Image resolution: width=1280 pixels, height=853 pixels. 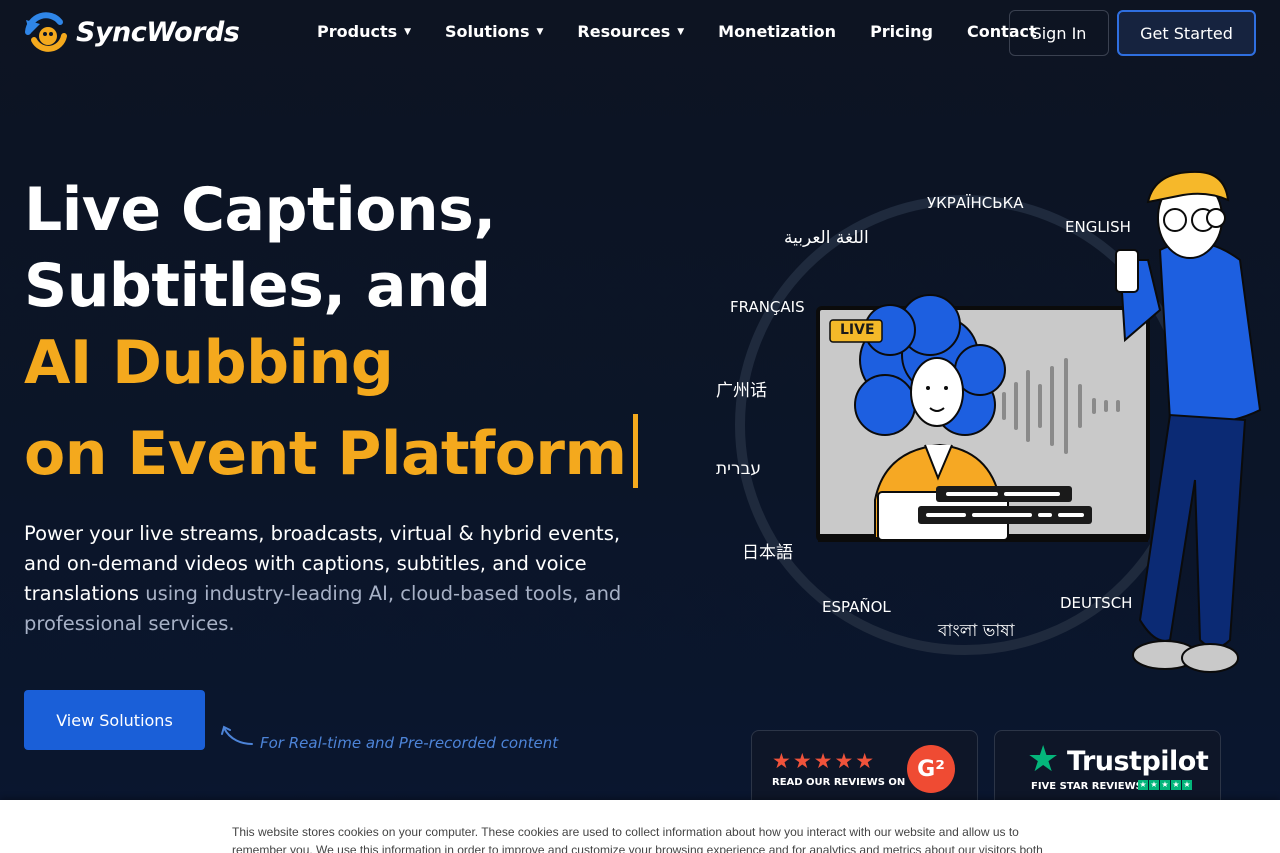 I want to click on curved-arrow-icon, so click(x=237, y=735).